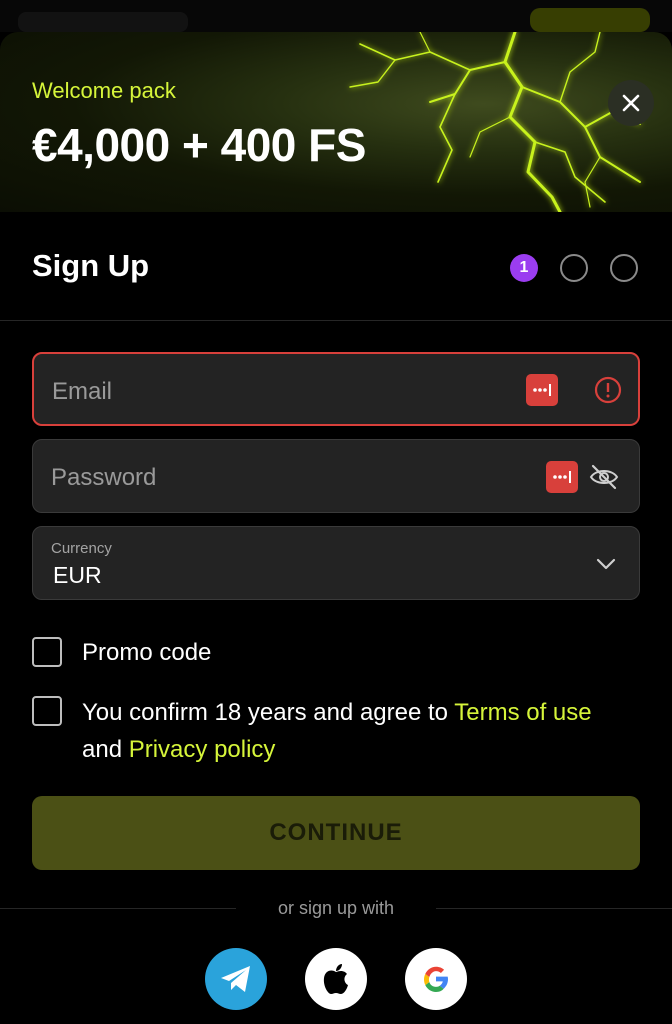 This screenshot has width=672, height=1024. I want to click on background-button, so click(590, 20).